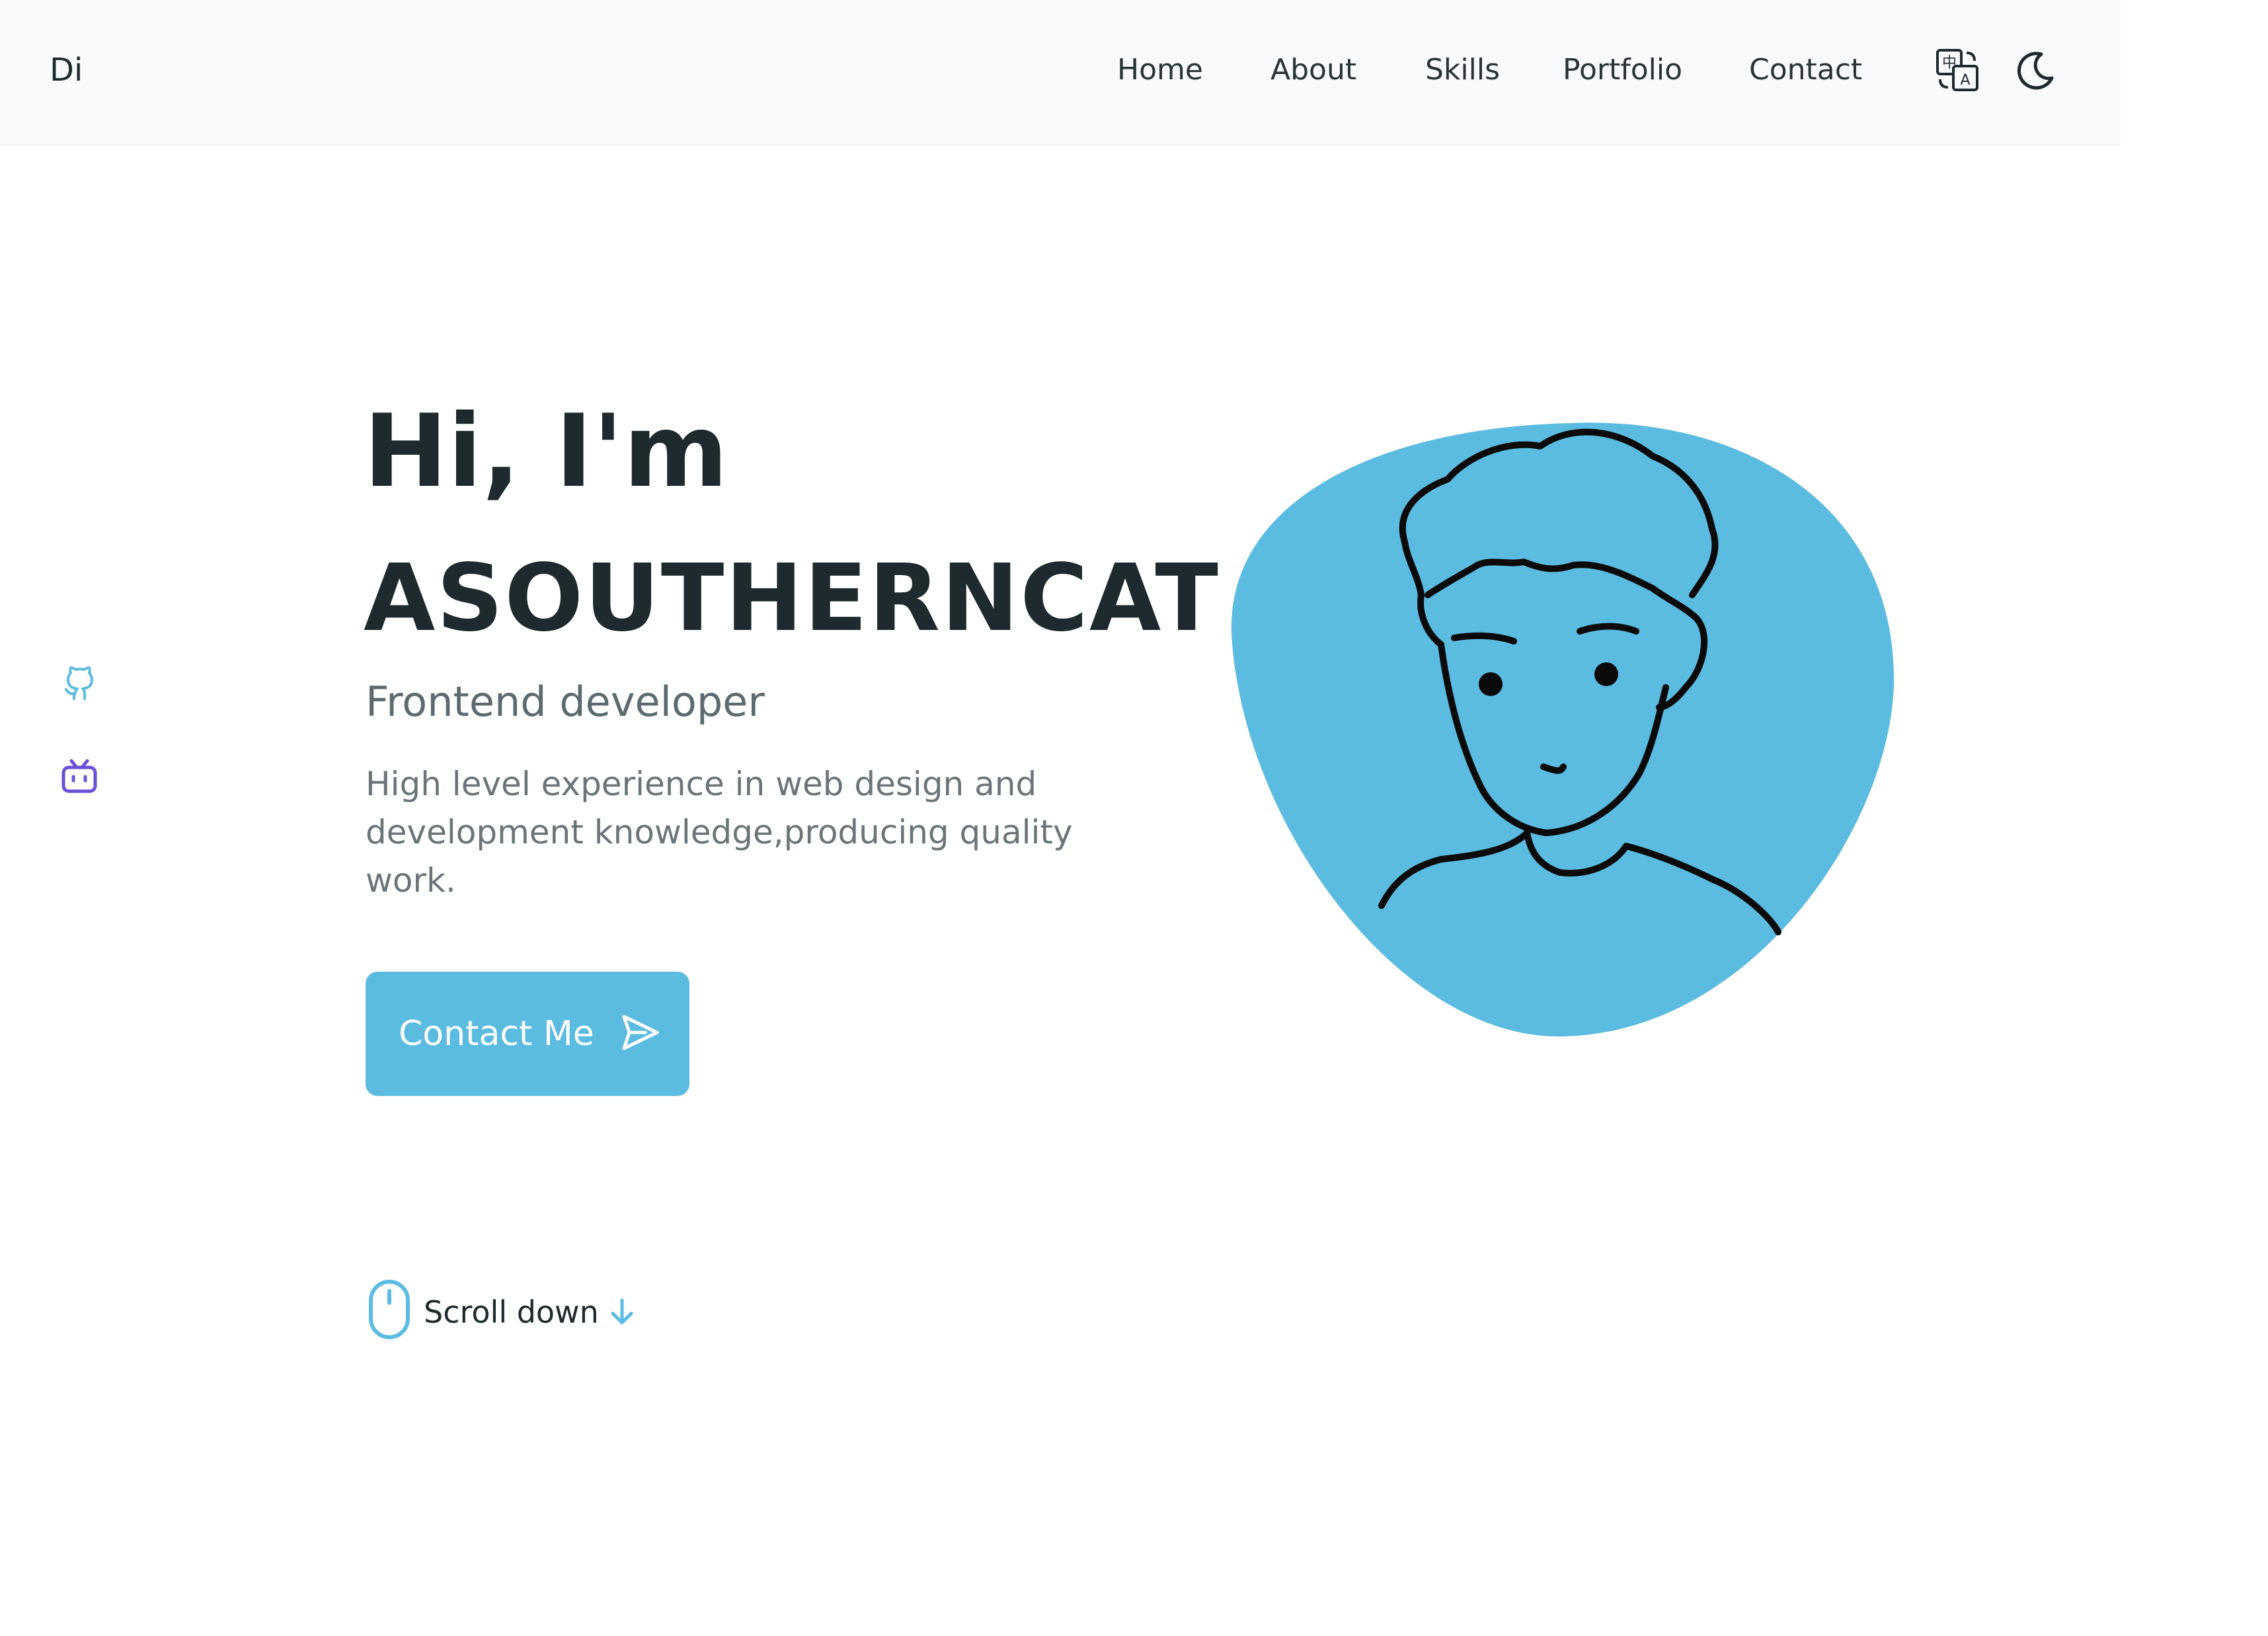  I want to click on hero-name: ASOUTHERNCAT, so click(792, 598).